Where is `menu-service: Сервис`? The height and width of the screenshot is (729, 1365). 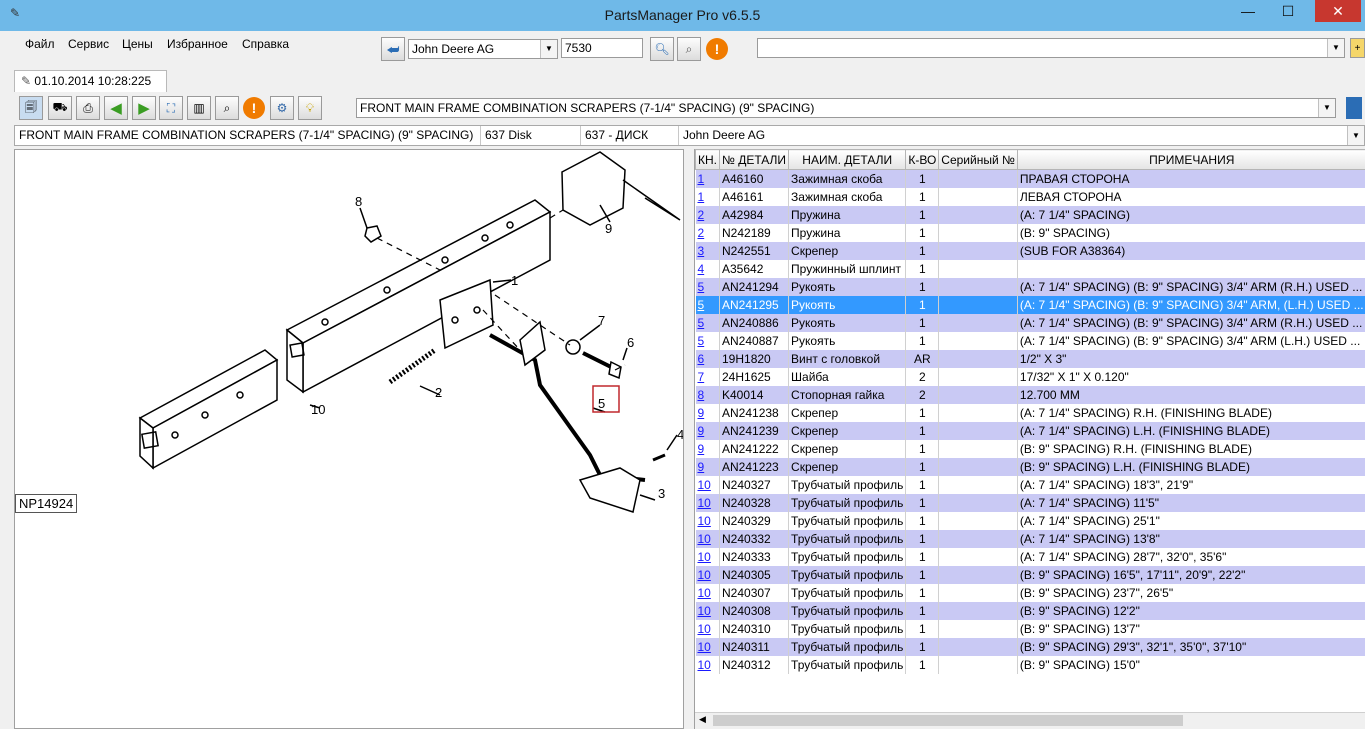 menu-service: Сервис is located at coordinates (88, 44).